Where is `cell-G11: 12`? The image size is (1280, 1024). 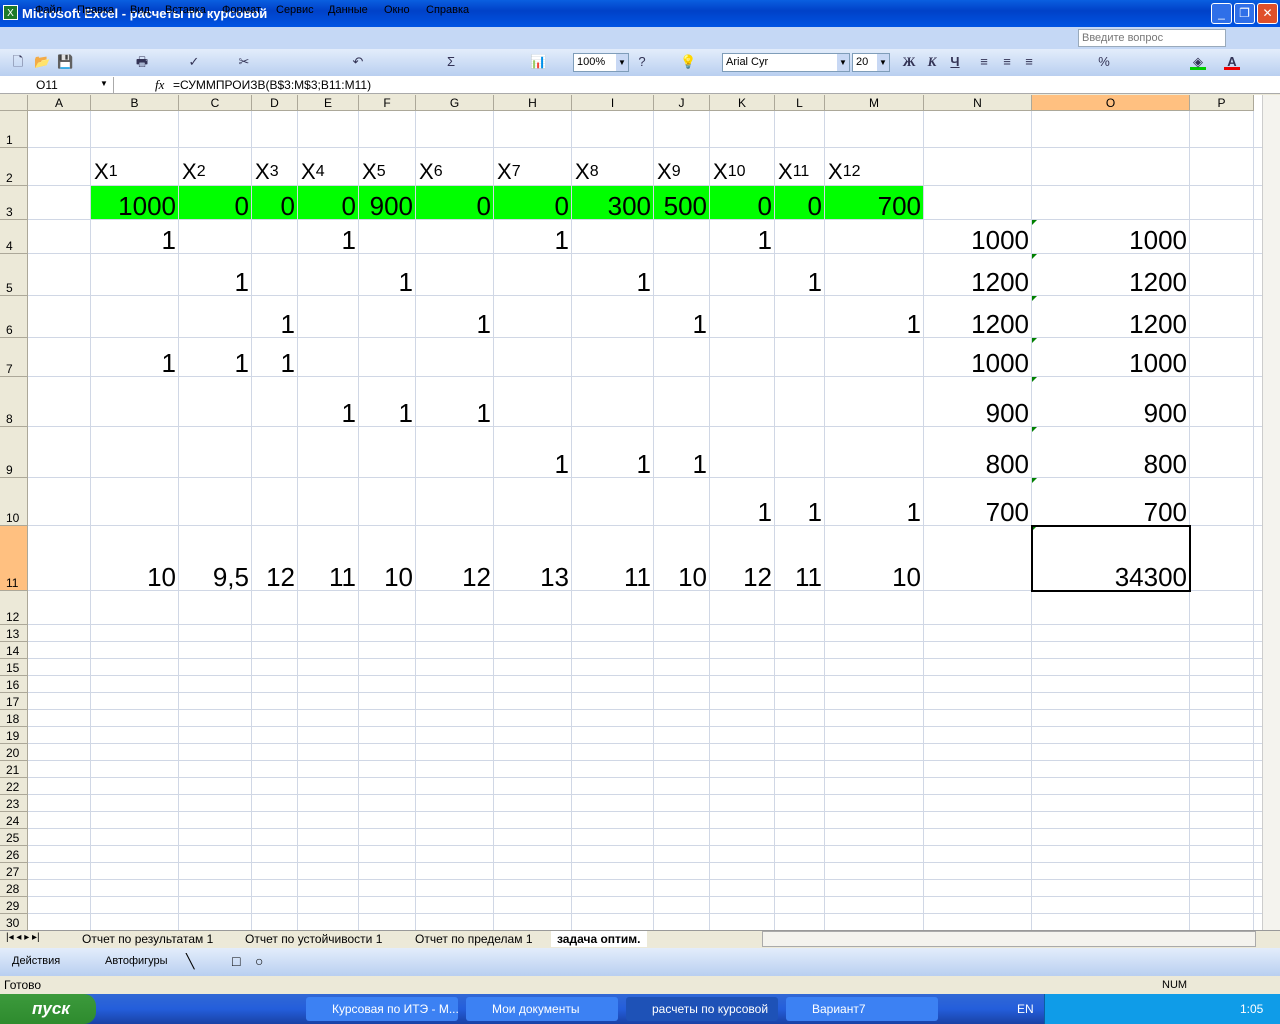 cell-G11: 12 is located at coordinates (455, 558).